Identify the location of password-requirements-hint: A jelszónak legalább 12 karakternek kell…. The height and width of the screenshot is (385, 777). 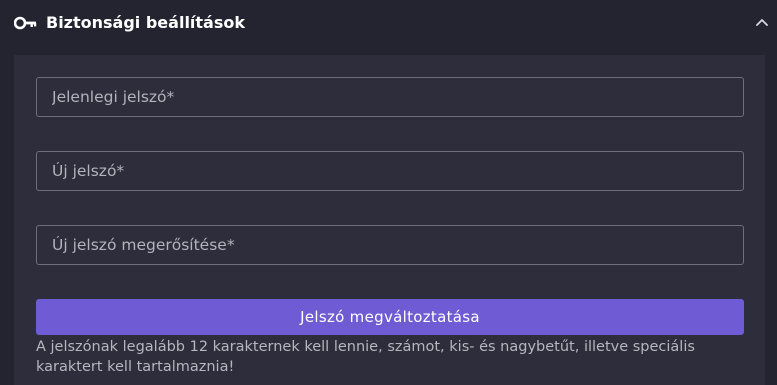
(365, 357).